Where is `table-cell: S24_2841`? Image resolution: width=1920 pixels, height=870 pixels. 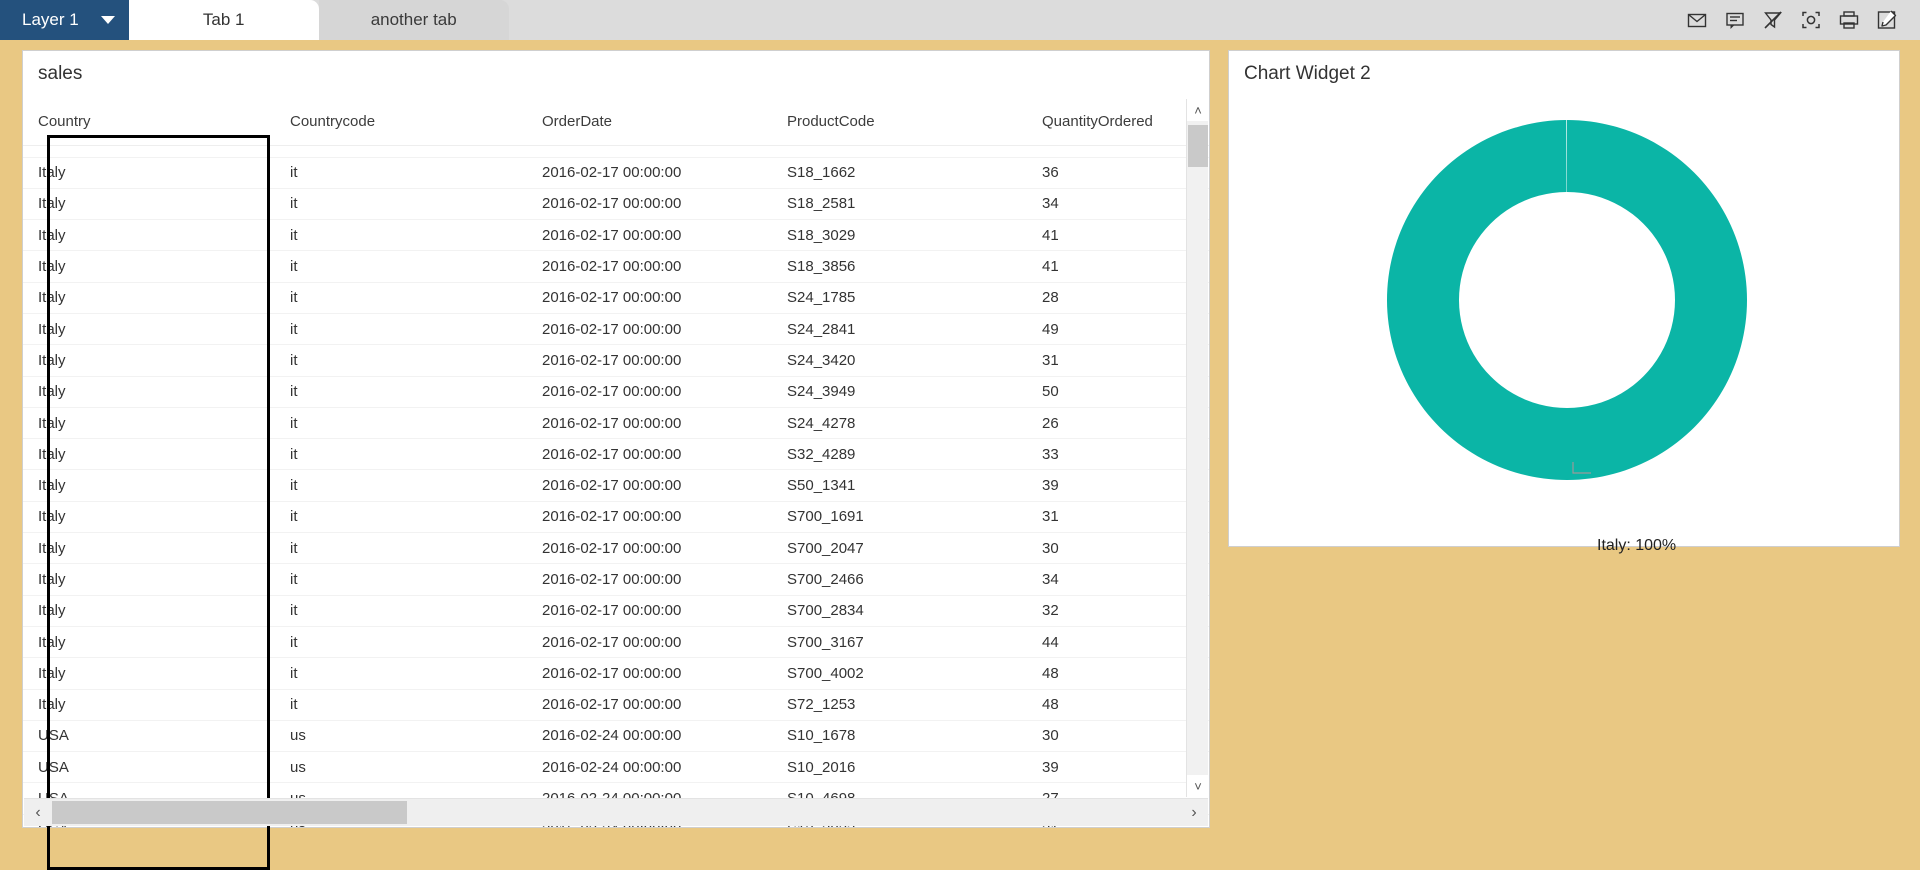 table-cell: S24_2841 is located at coordinates (899, 329).